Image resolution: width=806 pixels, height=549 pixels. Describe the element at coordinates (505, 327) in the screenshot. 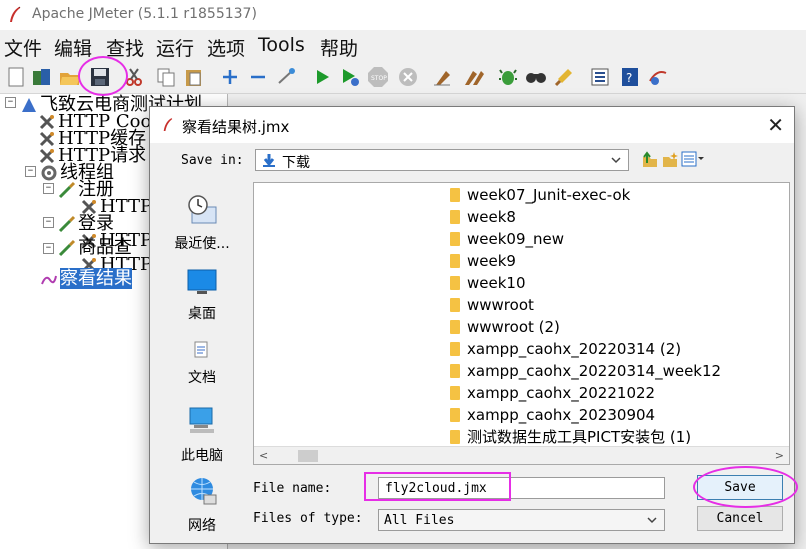

I see `file-list-item: wwwroot (2)` at that location.